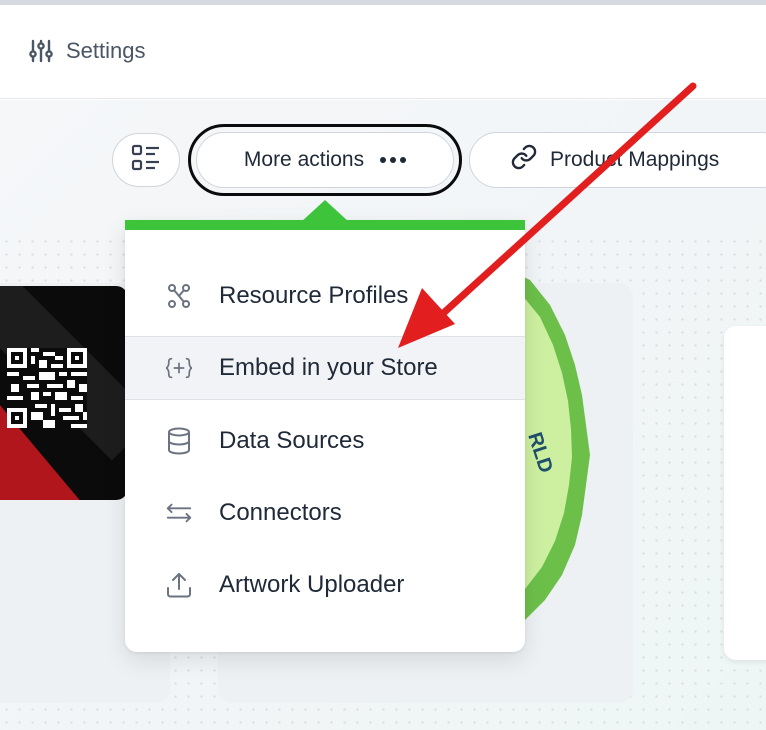 This screenshot has height=730, width=766. I want to click on menu-item-data-sources: Data Sources, so click(325, 441).